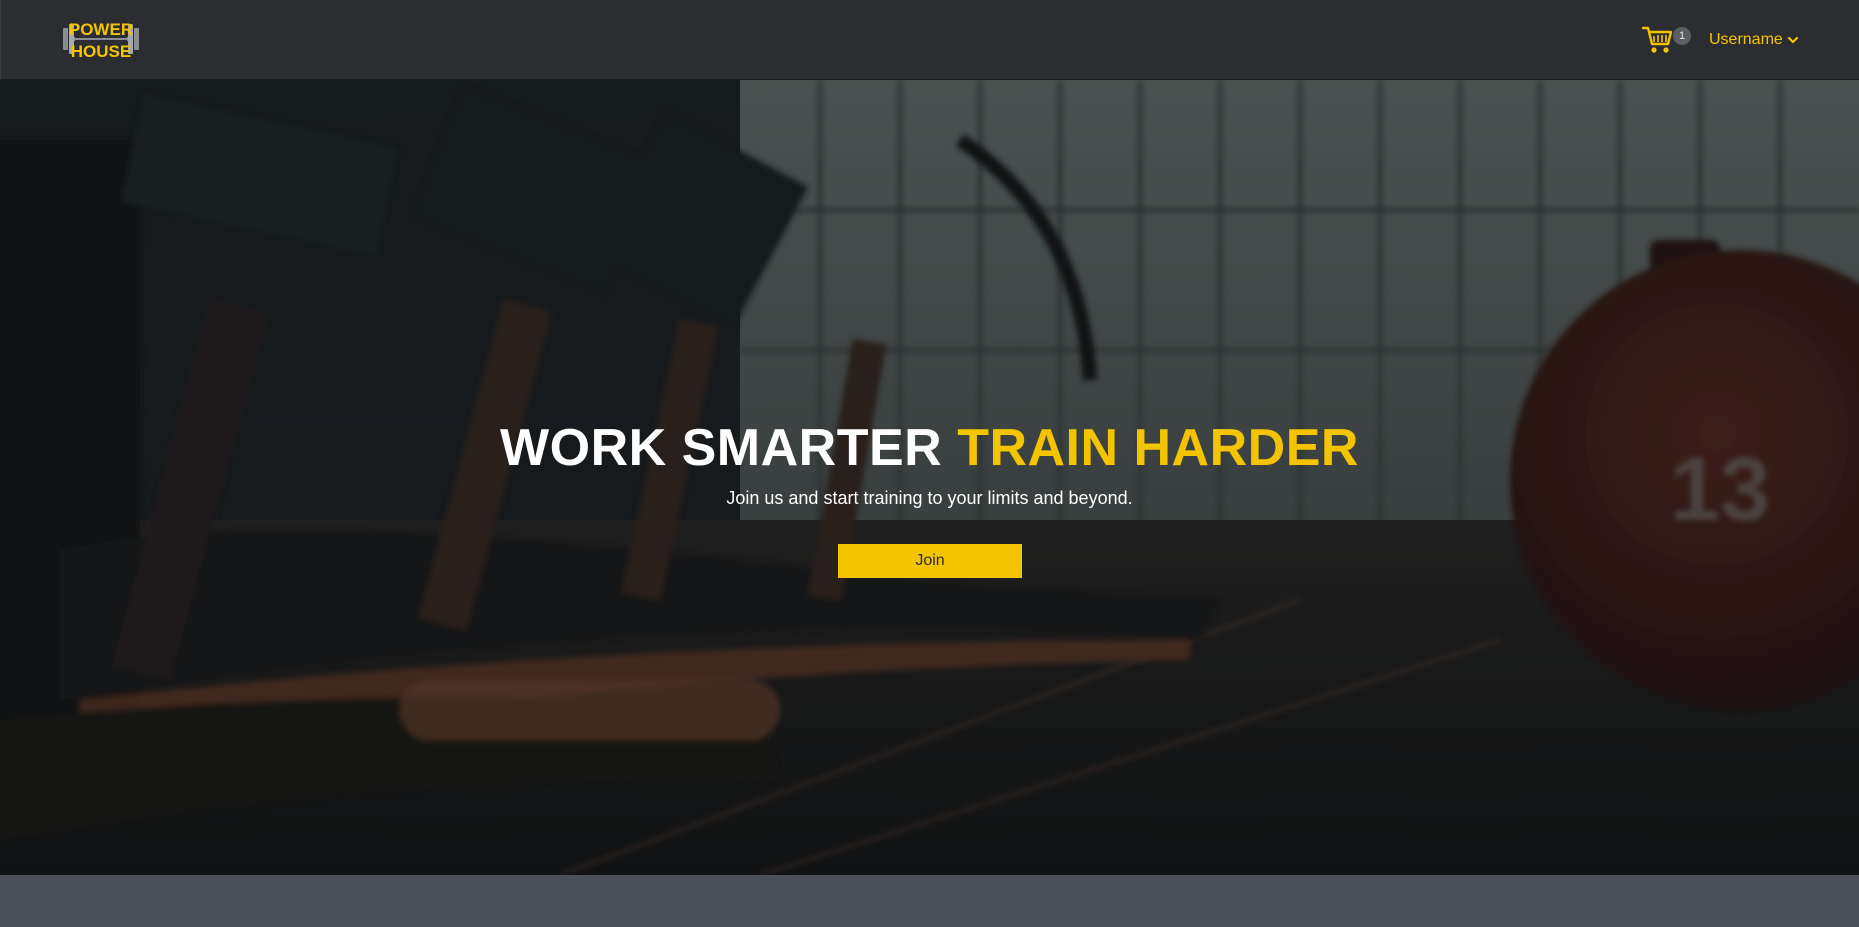  I want to click on chevron-down-icon, so click(1792, 40).